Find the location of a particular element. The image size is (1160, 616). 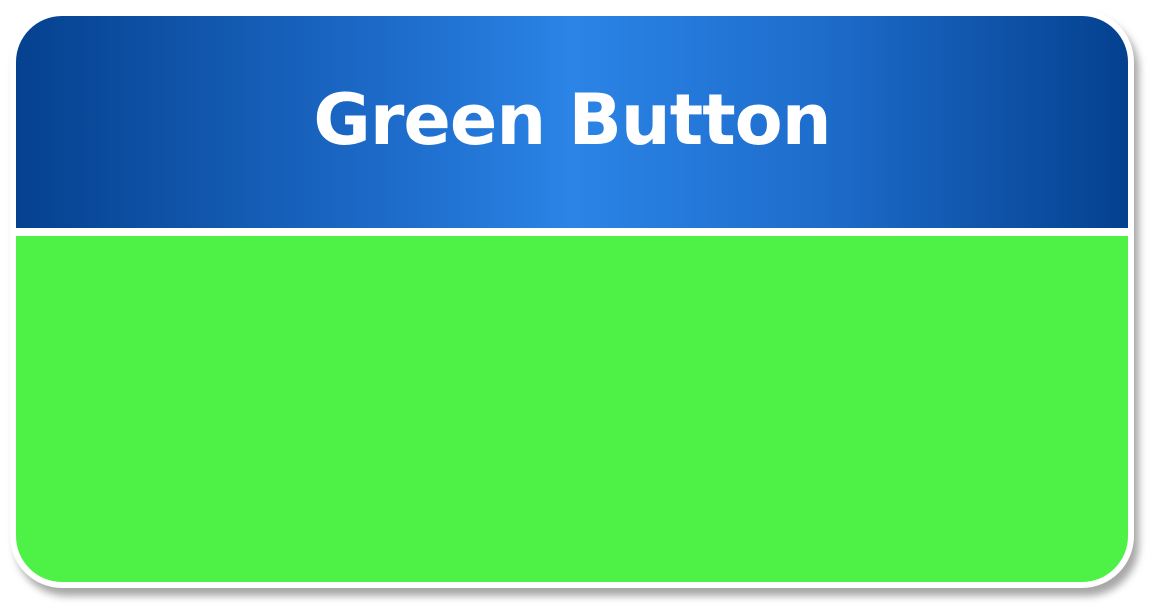

card-title: Green Button is located at coordinates (572, 120).